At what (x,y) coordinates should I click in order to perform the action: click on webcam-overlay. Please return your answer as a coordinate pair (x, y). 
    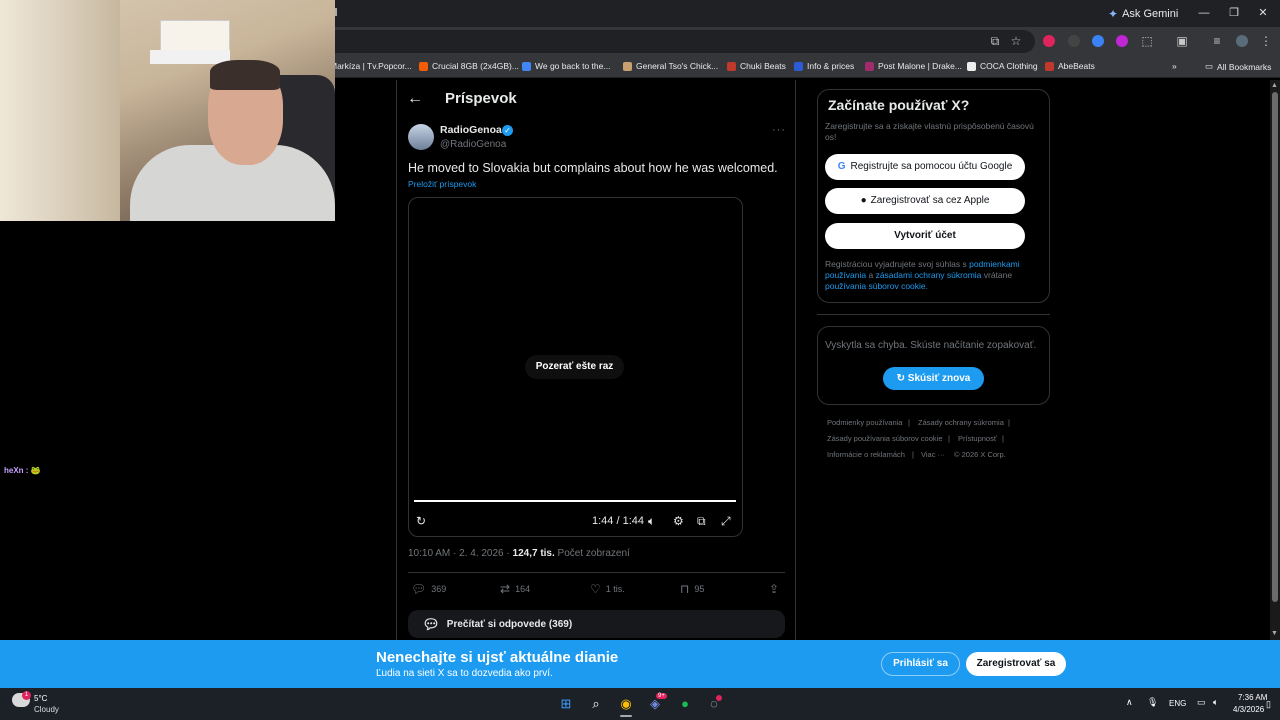
    Looking at the image, I should click on (167, 110).